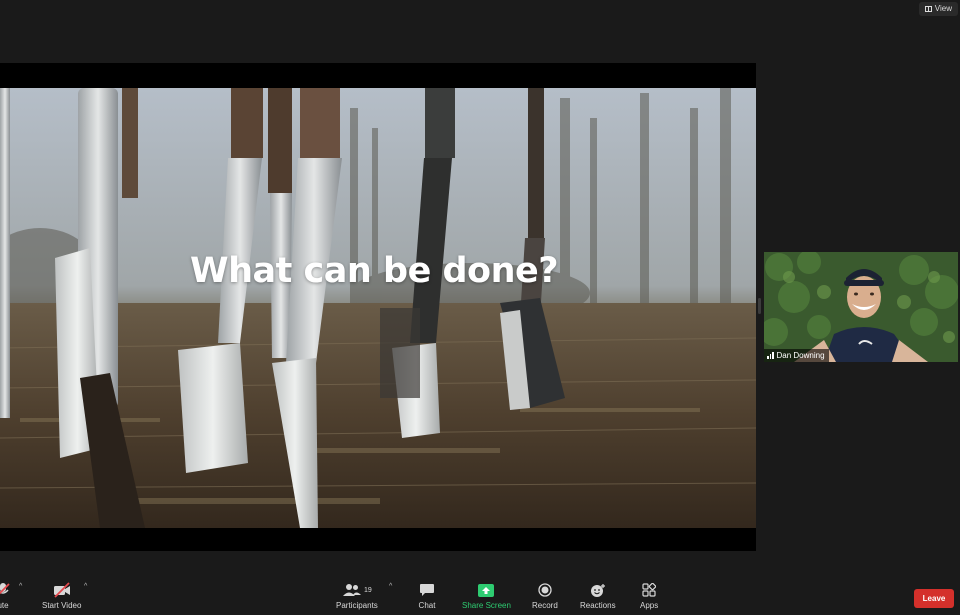 The width and height of the screenshot is (960, 615). I want to click on mute-button: ute, so click(6, 596).